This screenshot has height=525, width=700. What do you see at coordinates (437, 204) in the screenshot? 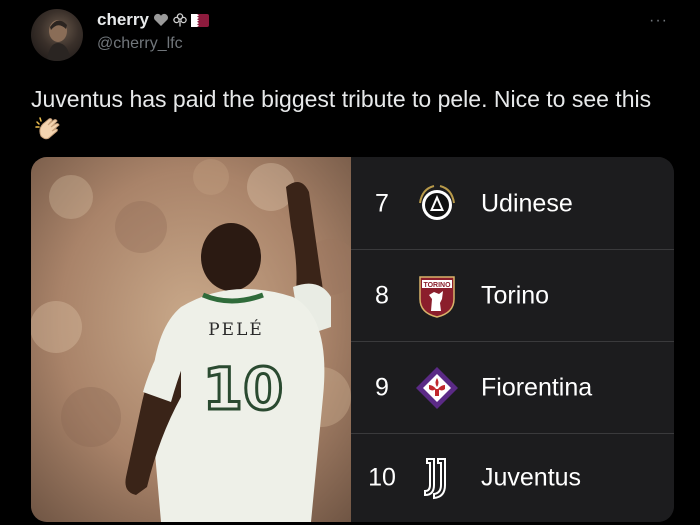
I see `udinese-crest-icon` at bounding box center [437, 204].